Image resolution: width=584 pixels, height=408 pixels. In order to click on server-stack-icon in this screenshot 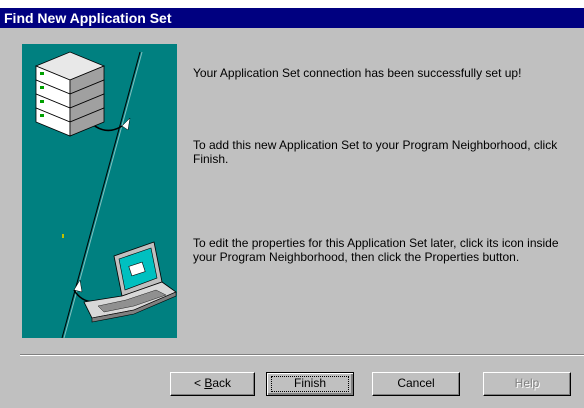, I will do `click(70, 94)`.